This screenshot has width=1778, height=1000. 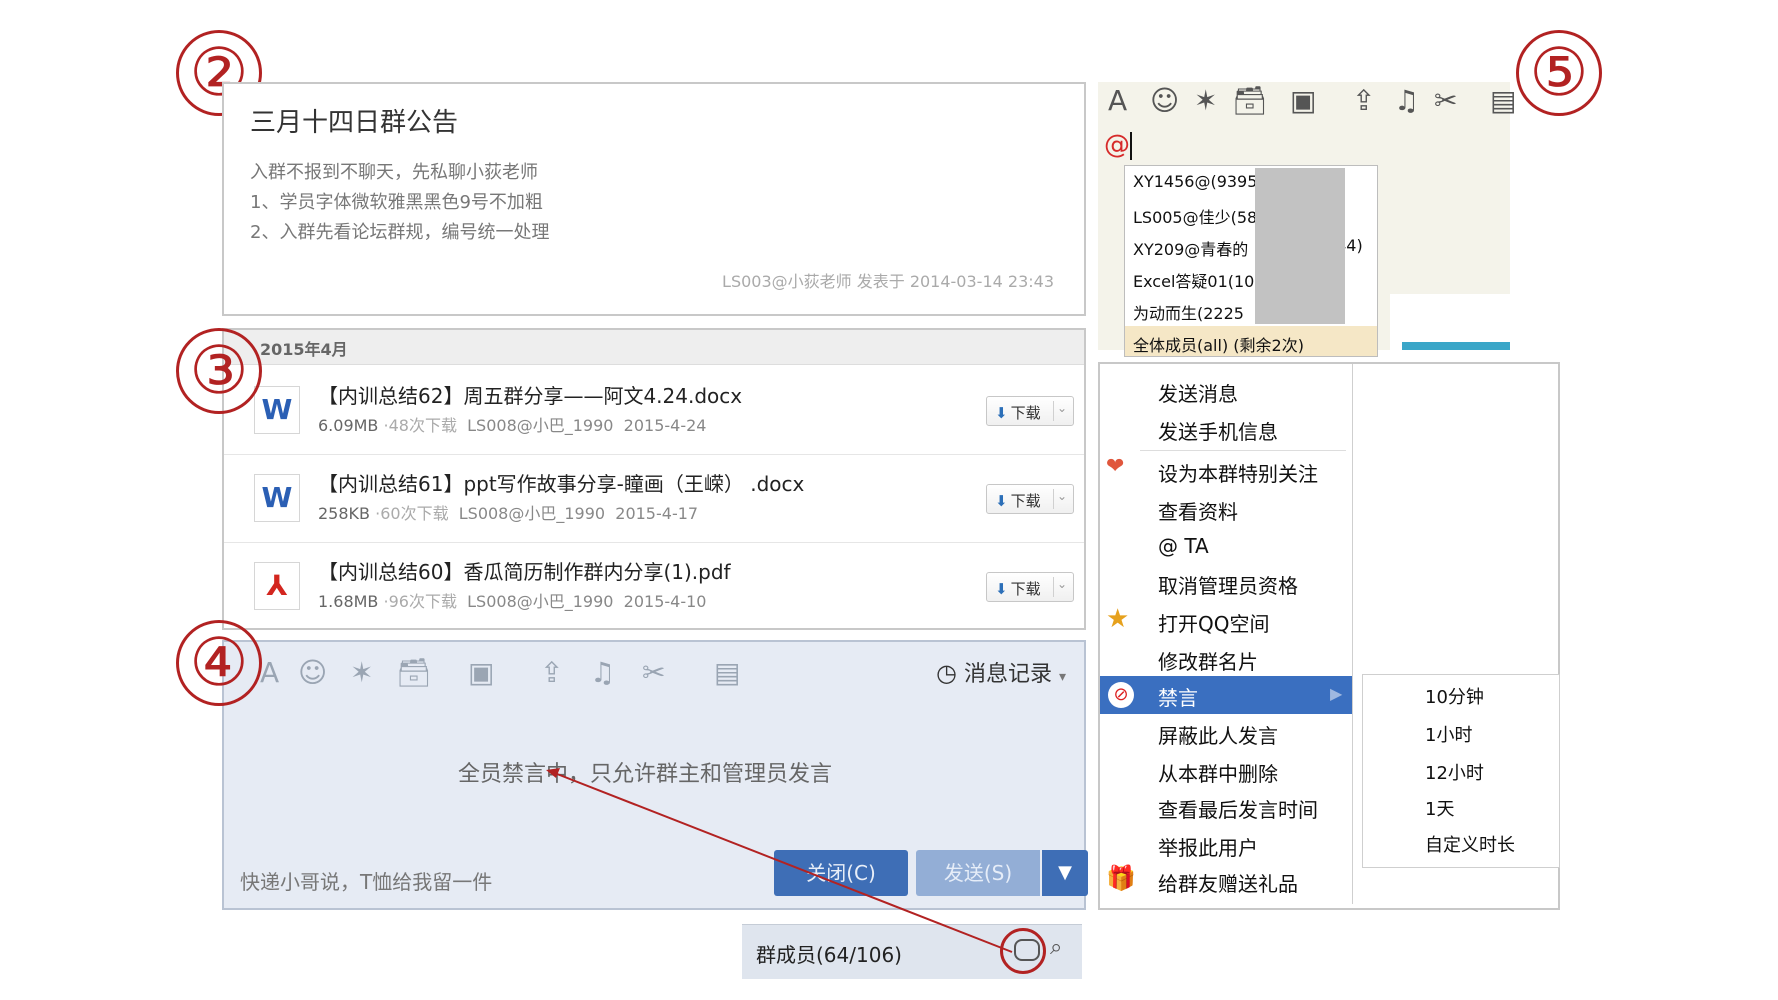 What do you see at coordinates (1454, 772) in the screenshot?
I see `submenu-item-12hours: 12小时` at bounding box center [1454, 772].